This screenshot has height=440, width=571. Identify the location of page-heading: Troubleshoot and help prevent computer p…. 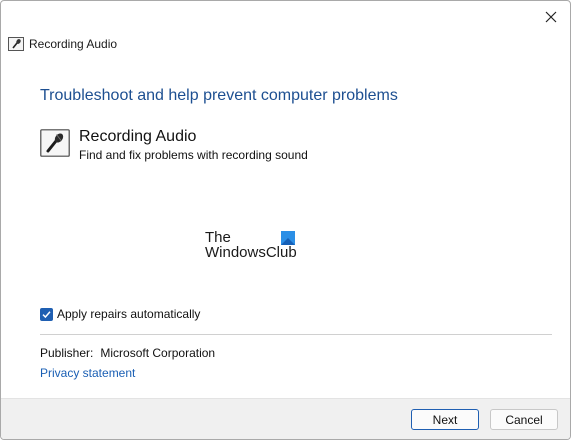
(219, 95).